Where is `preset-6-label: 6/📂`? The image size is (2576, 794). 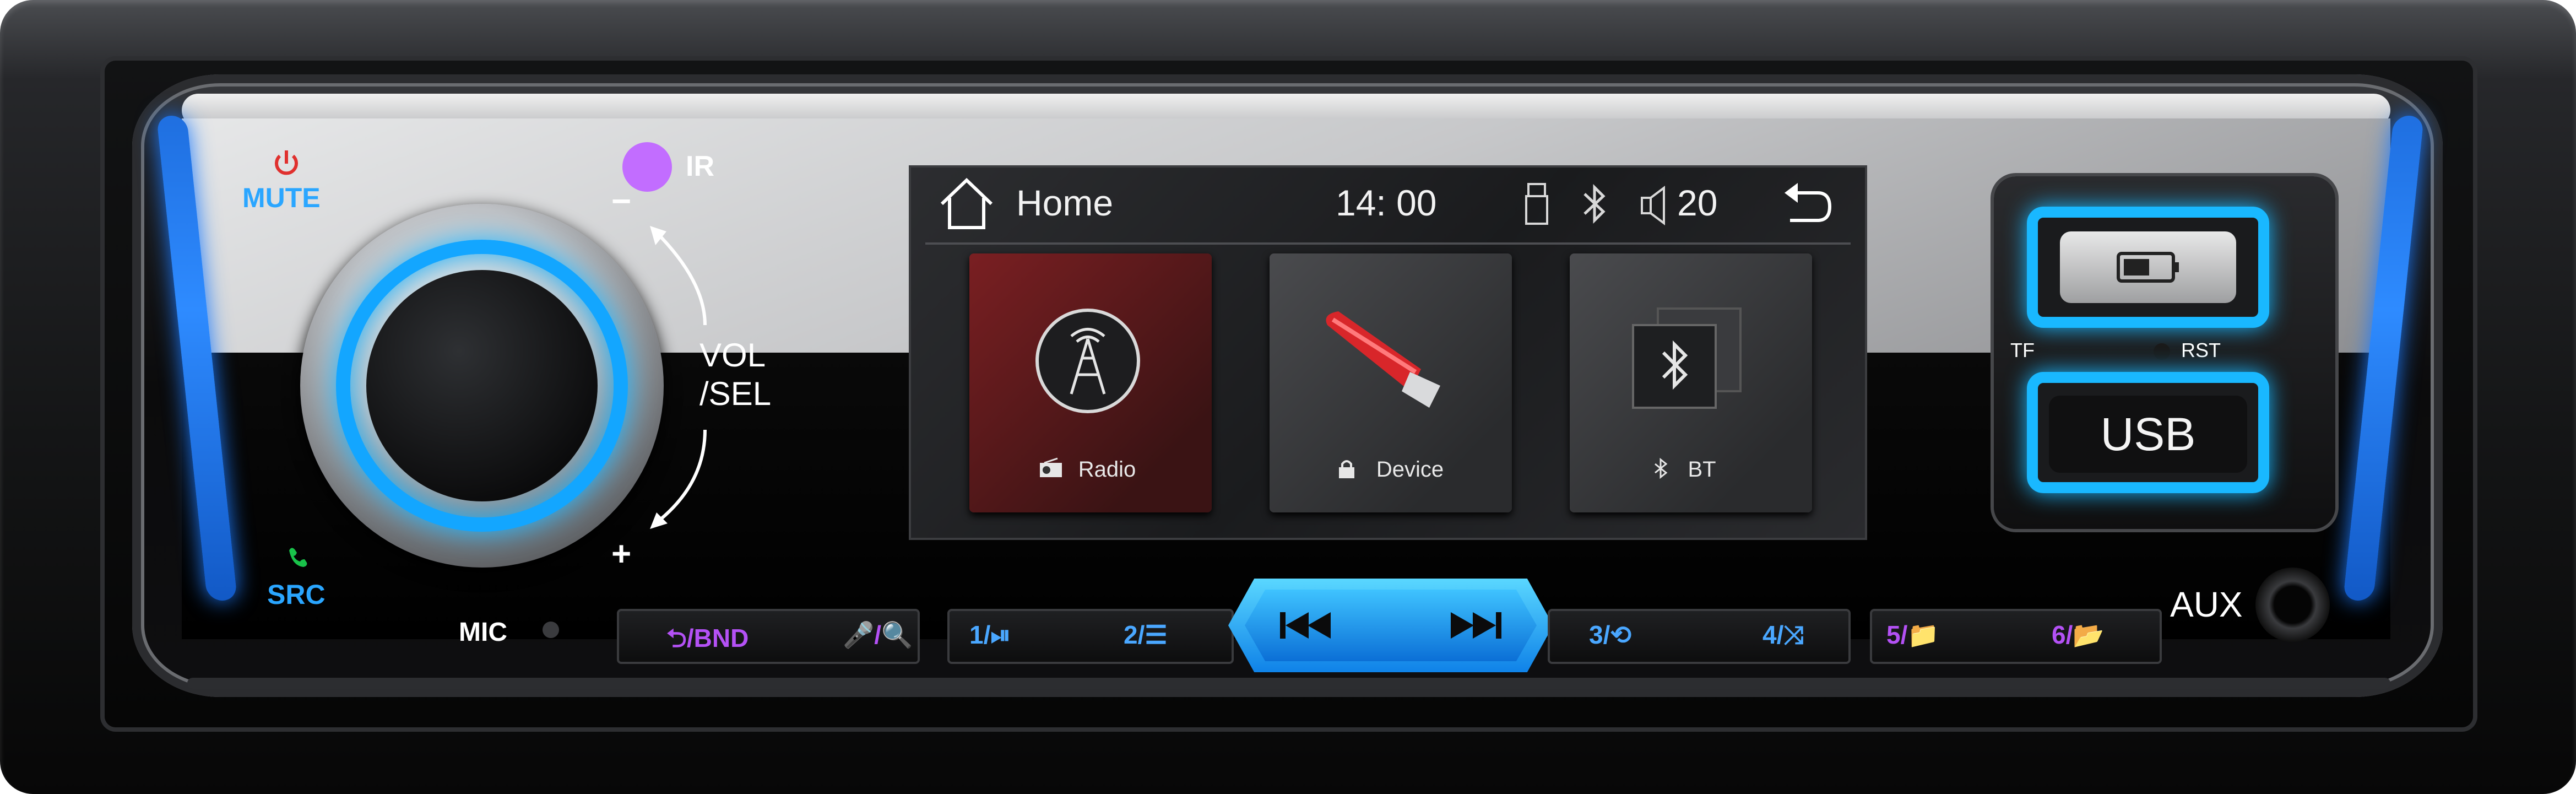 preset-6-label: 6/📂 is located at coordinates (2078, 635).